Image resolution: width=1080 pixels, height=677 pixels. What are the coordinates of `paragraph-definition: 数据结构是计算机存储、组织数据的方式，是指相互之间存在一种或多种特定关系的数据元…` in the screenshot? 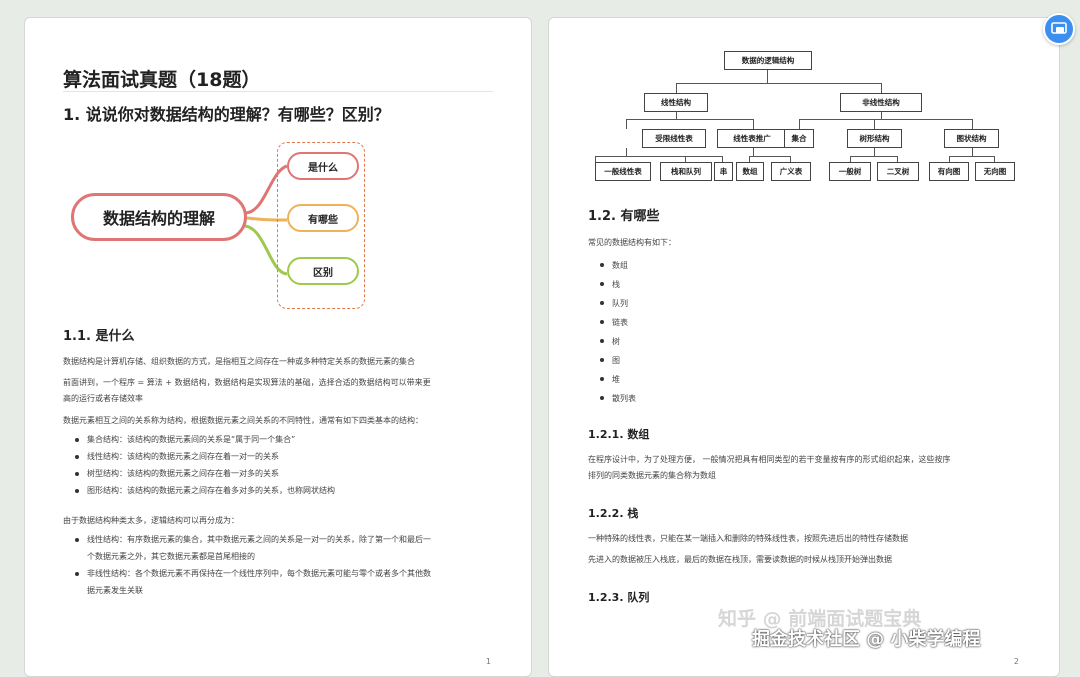 It's located at (239, 361).